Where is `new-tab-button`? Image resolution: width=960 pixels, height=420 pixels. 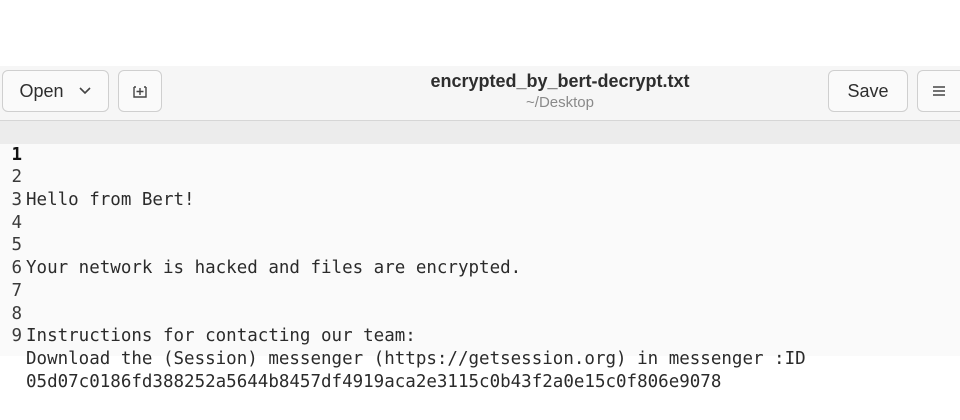
new-tab-button is located at coordinates (140, 91).